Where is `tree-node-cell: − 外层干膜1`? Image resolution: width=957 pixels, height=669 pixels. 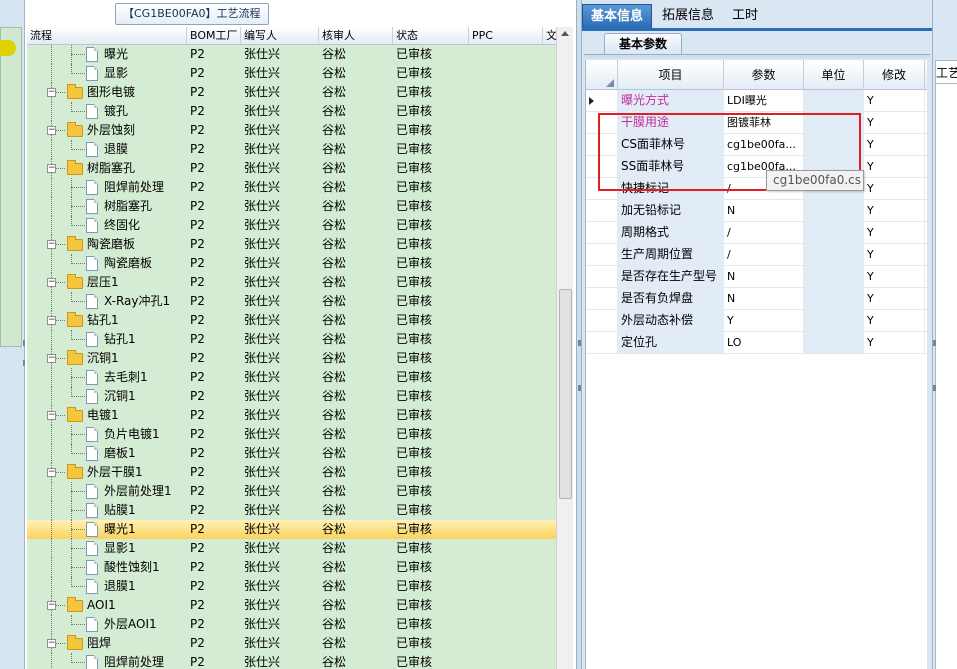 tree-node-cell: − 外层干膜1 is located at coordinates (107, 472).